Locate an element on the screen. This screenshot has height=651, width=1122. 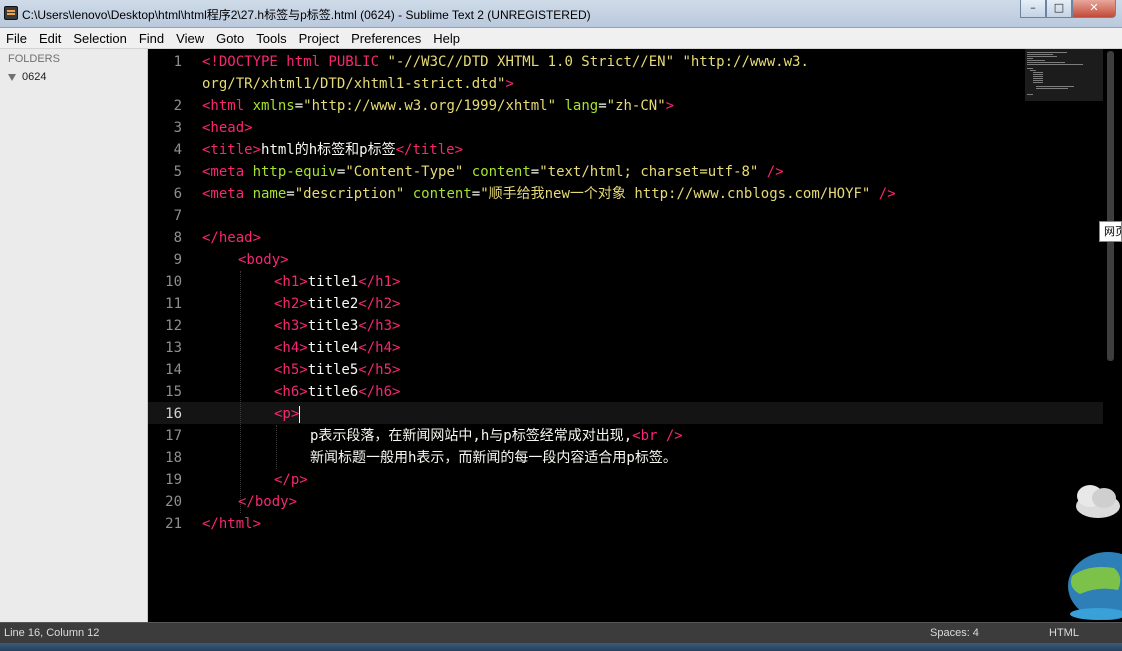
syntax-selector: HTML is located at coordinates (1064, 633).